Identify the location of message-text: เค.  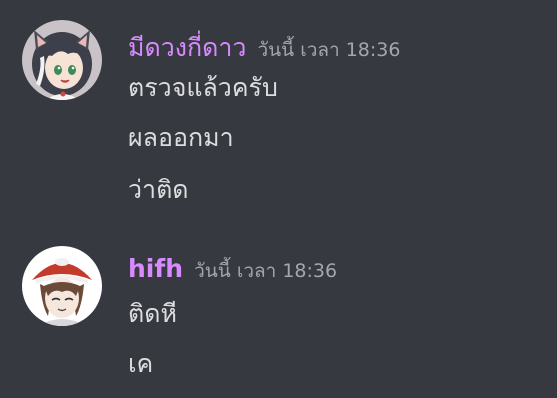
(141, 363).